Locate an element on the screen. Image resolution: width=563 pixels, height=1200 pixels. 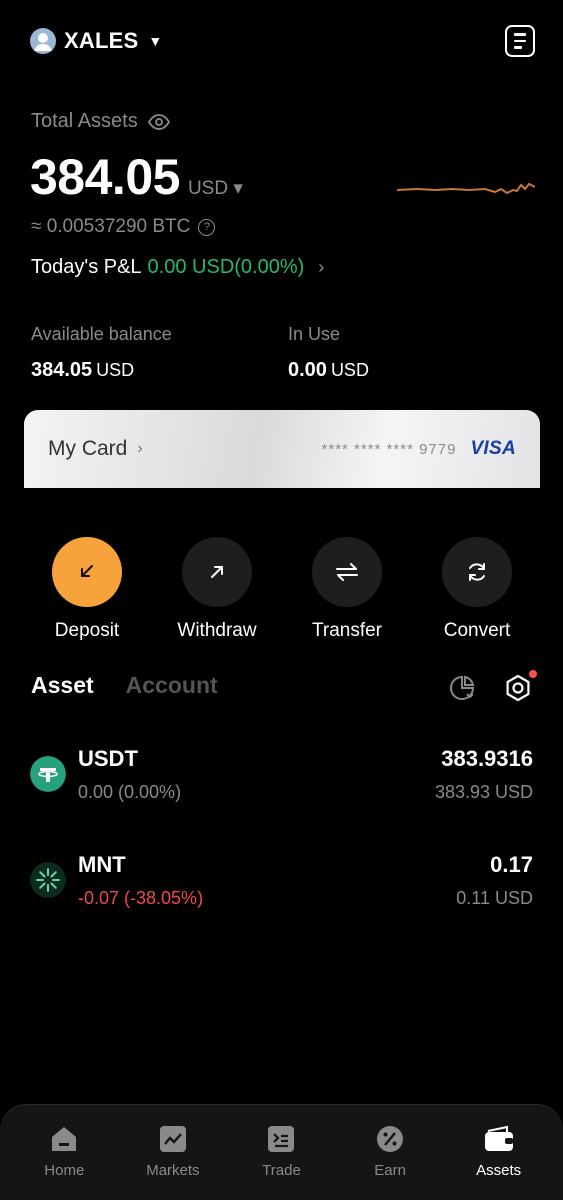
asset-symbol: USDT is located at coordinates (108, 758).